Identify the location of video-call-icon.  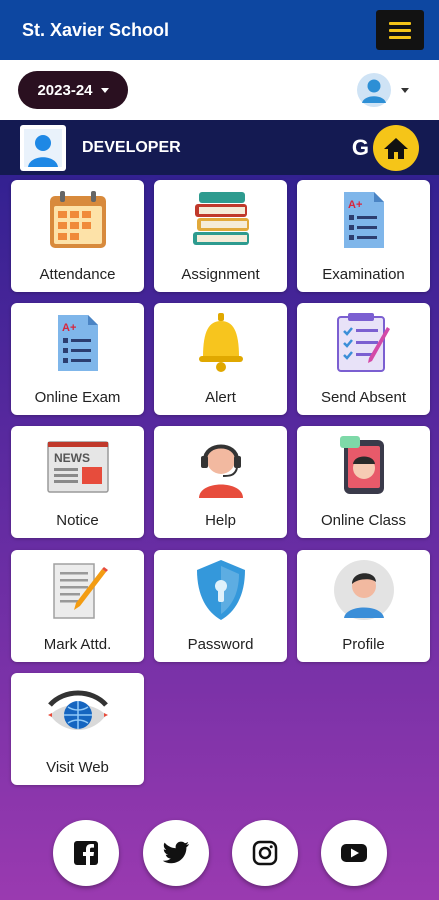
(361, 465).